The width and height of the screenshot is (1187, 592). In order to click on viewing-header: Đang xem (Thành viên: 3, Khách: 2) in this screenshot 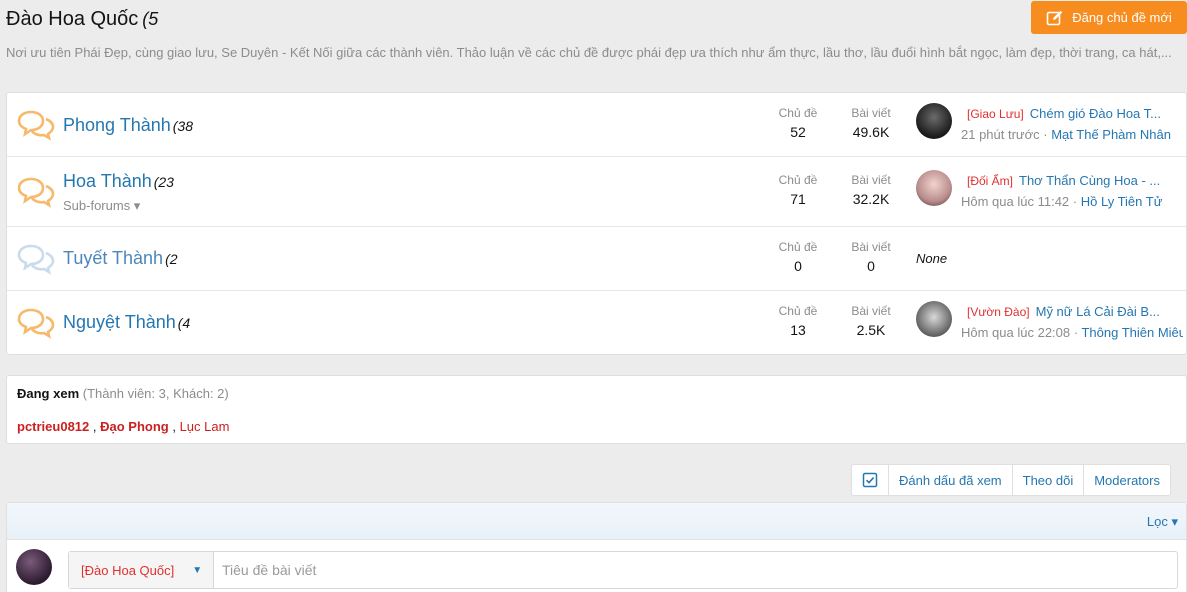, I will do `click(123, 393)`.